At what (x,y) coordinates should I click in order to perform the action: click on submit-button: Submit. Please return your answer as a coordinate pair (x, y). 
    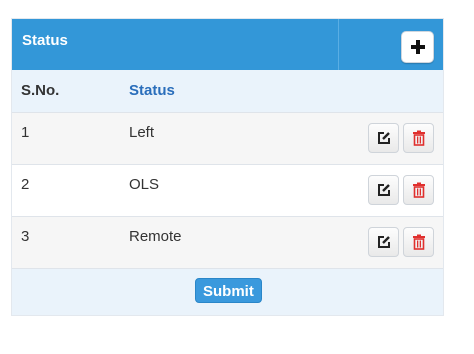
    Looking at the image, I should click on (228, 290).